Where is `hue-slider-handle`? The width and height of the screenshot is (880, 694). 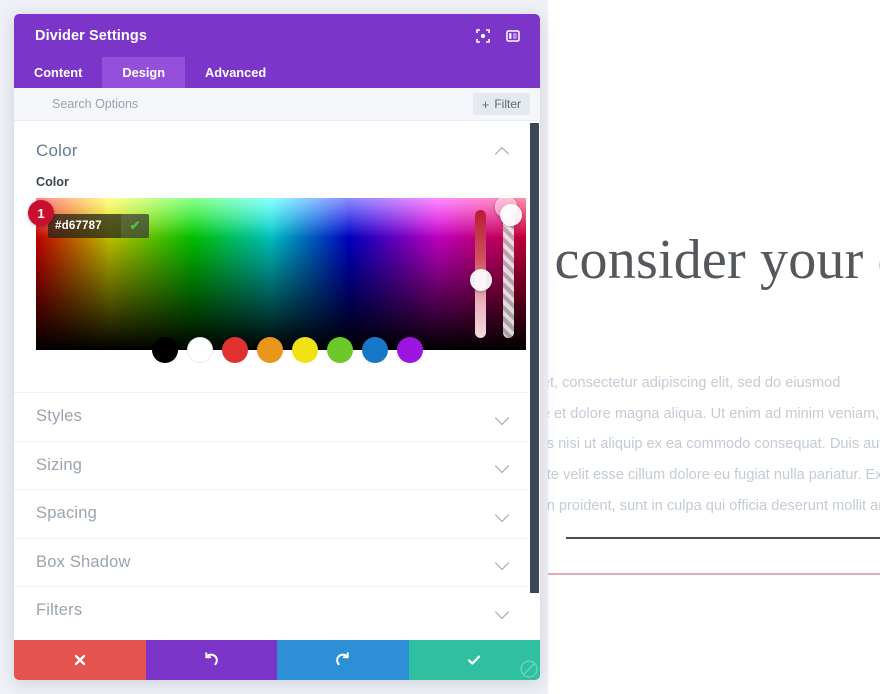
hue-slider-handle is located at coordinates (480, 280).